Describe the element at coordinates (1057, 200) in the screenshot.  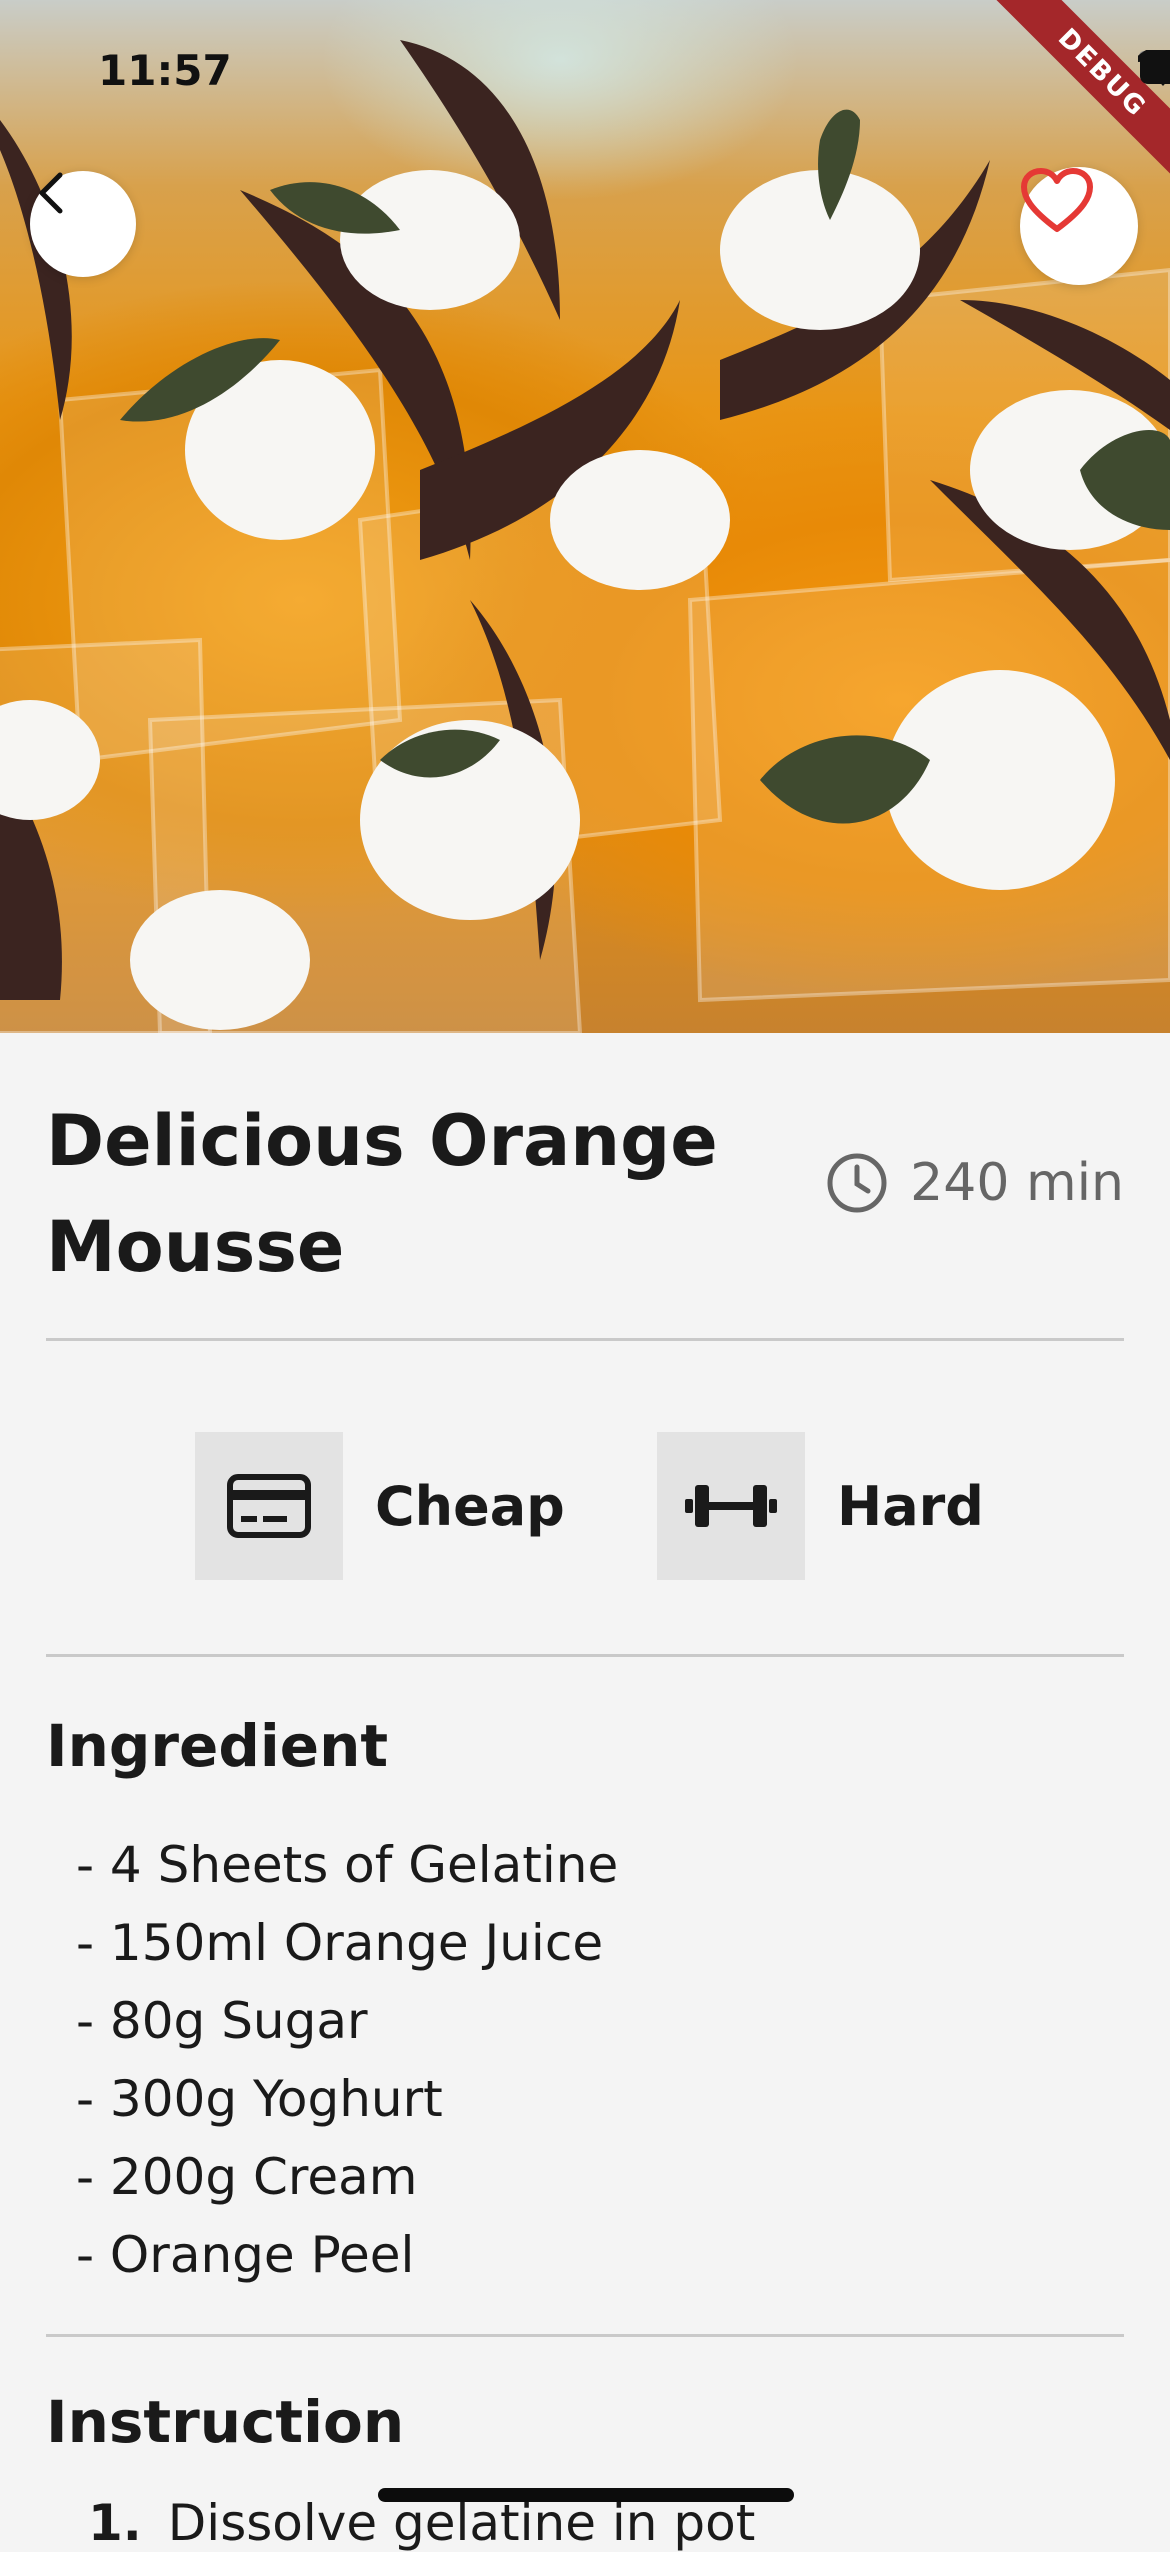
I see `heart-outline-icon` at that location.